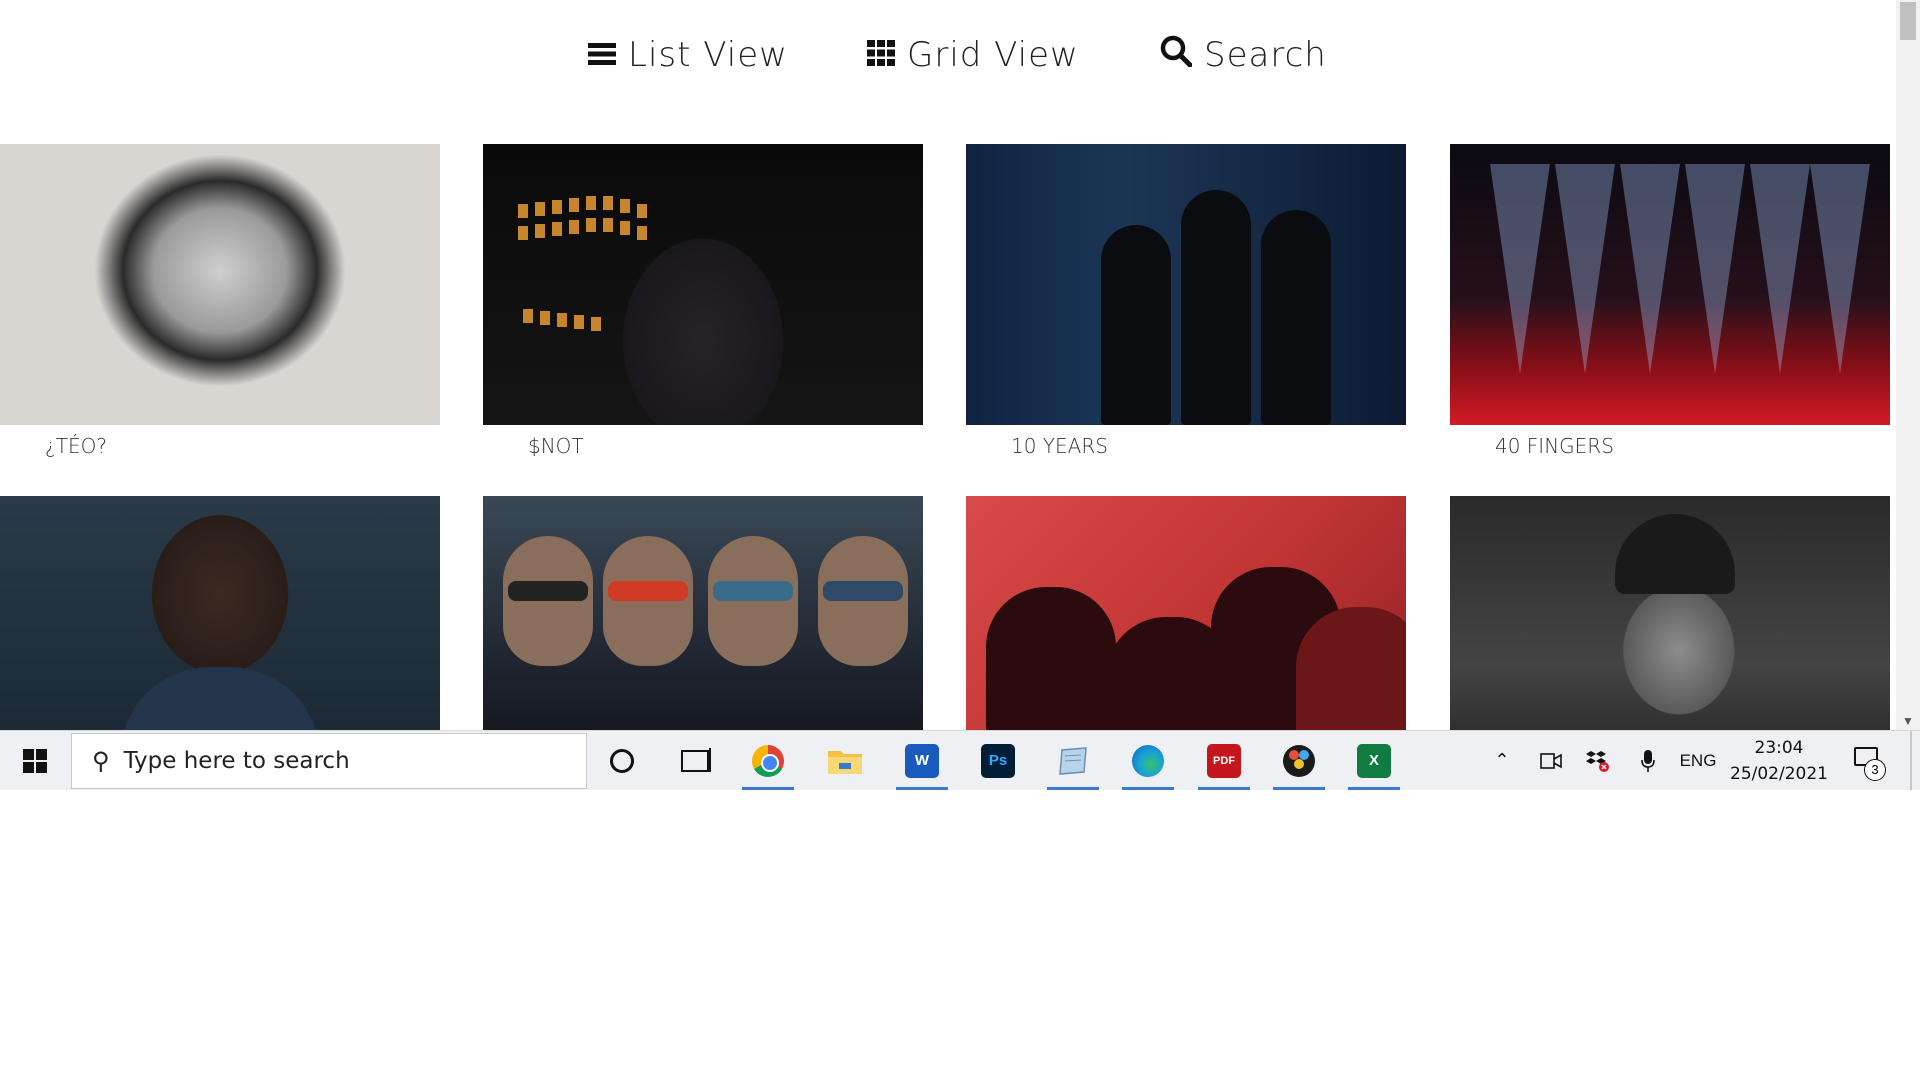 The height and width of the screenshot is (1080, 1920). I want to click on list-view-button: List View, so click(688, 55).